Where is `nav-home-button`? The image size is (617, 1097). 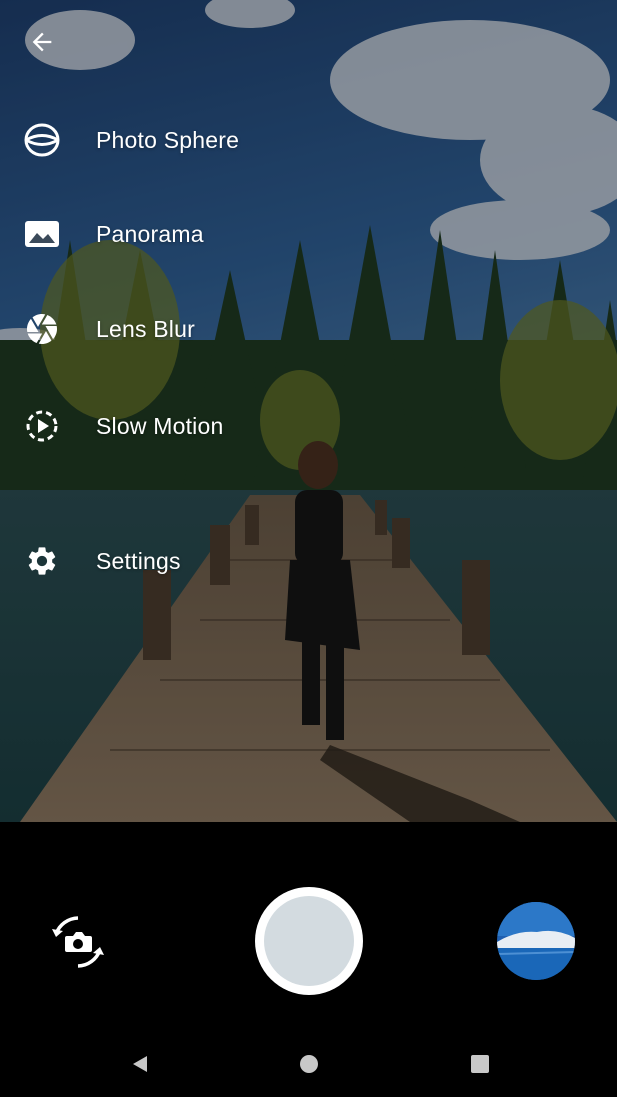 nav-home-button is located at coordinates (309, 1064).